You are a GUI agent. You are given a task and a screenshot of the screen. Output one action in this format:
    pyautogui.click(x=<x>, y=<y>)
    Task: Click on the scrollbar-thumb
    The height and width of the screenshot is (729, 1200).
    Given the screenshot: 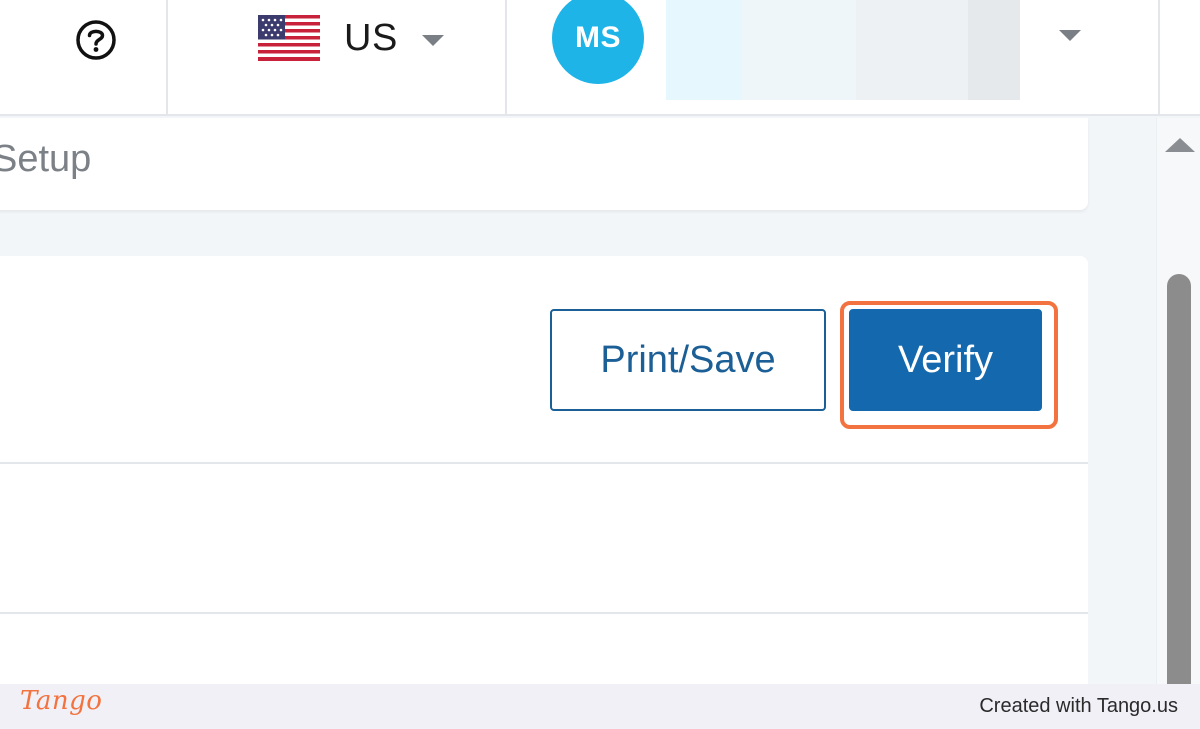 What is the action you would take?
    pyautogui.click(x=1179, y=479)
    